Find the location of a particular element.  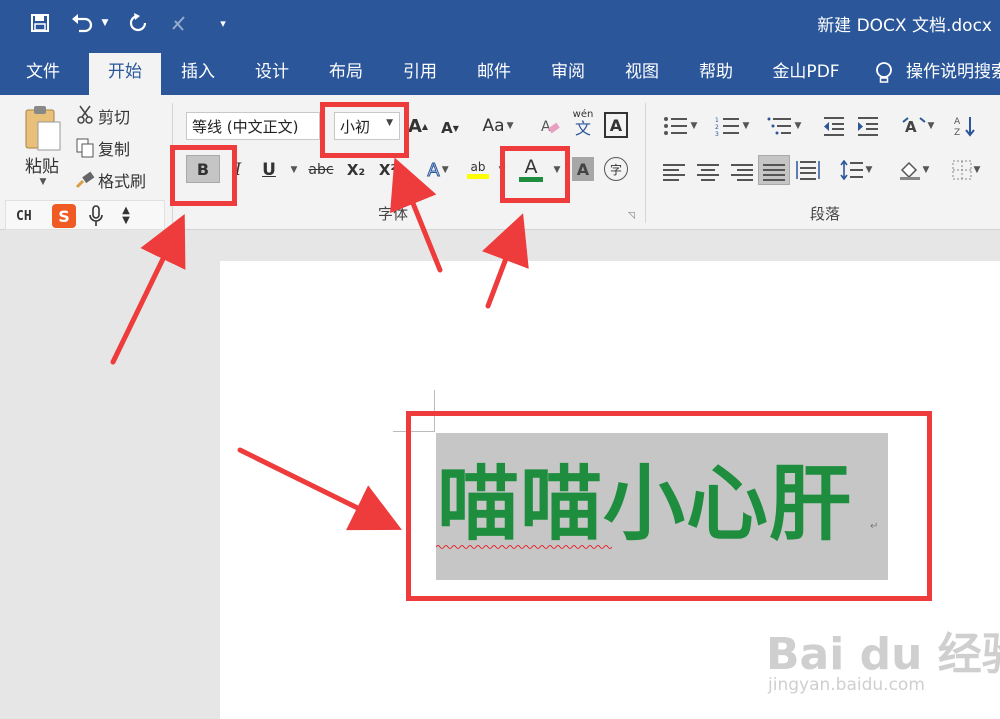

baidu-watermark-logo: Bai du 经验 is located at coordinates (883, 654).